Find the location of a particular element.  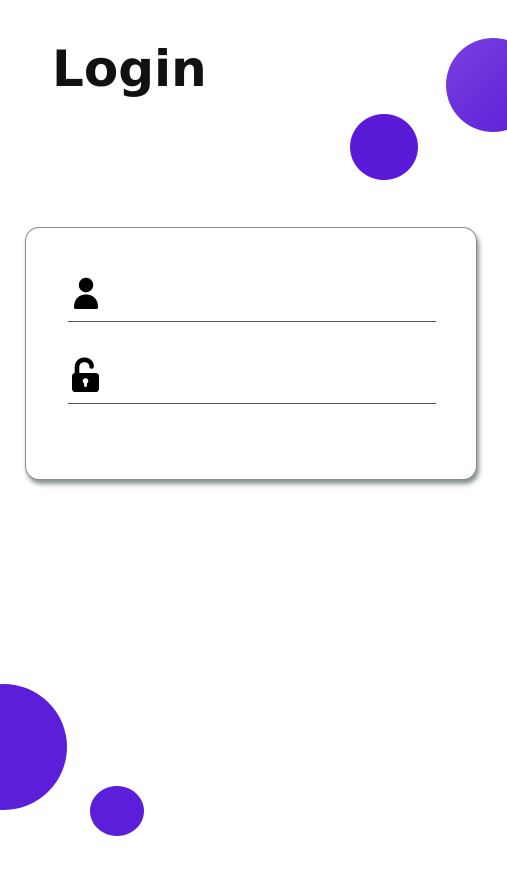

decorative-purple-circle-bottom-left is located at coordinates (33, 747).